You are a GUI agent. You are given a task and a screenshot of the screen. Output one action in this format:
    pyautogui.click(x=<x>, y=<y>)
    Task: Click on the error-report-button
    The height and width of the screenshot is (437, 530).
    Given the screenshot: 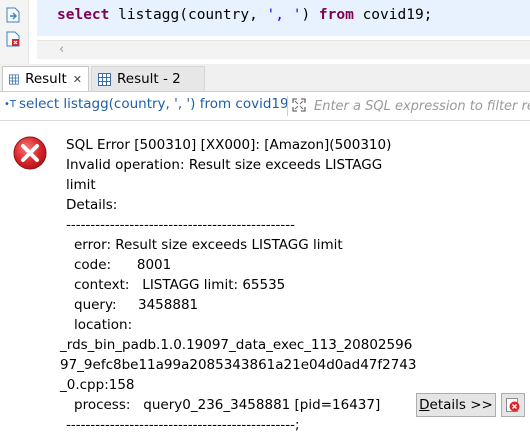 What is the action you would take?
    pyautogui.click(x=513, y=405)
    